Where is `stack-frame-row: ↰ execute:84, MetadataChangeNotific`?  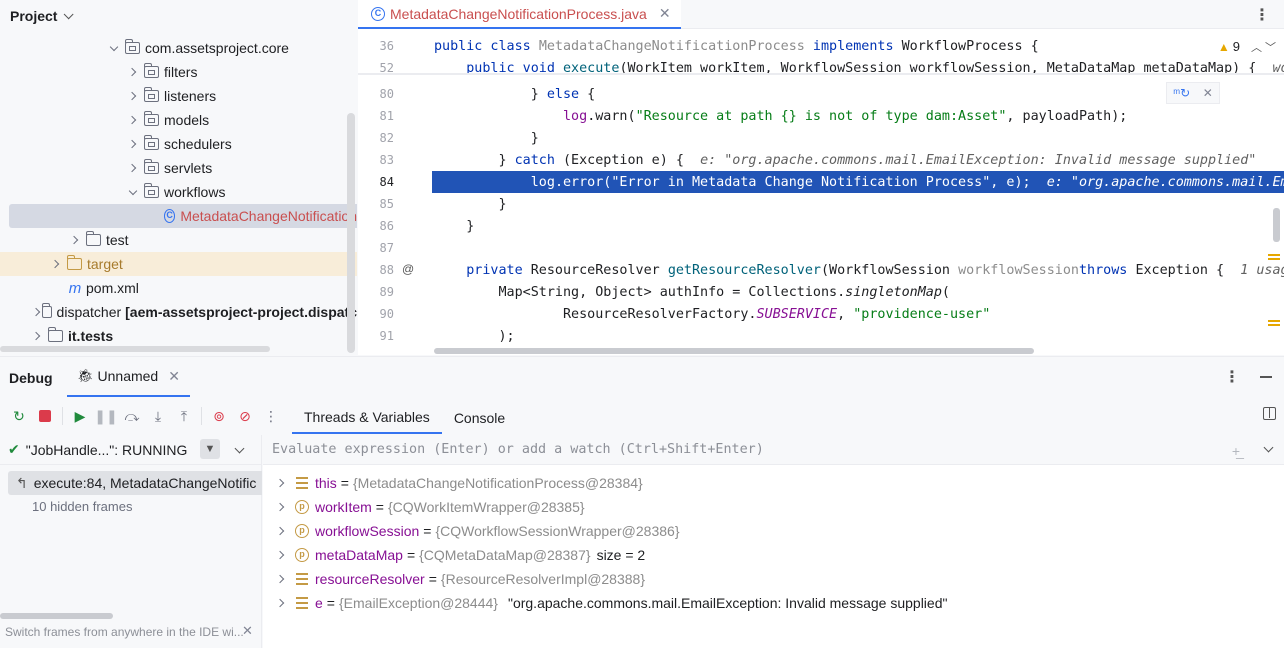 stack-frame-row: ↰ execute:84, MetadataChangeNotific is located at coordinates (135, 483).